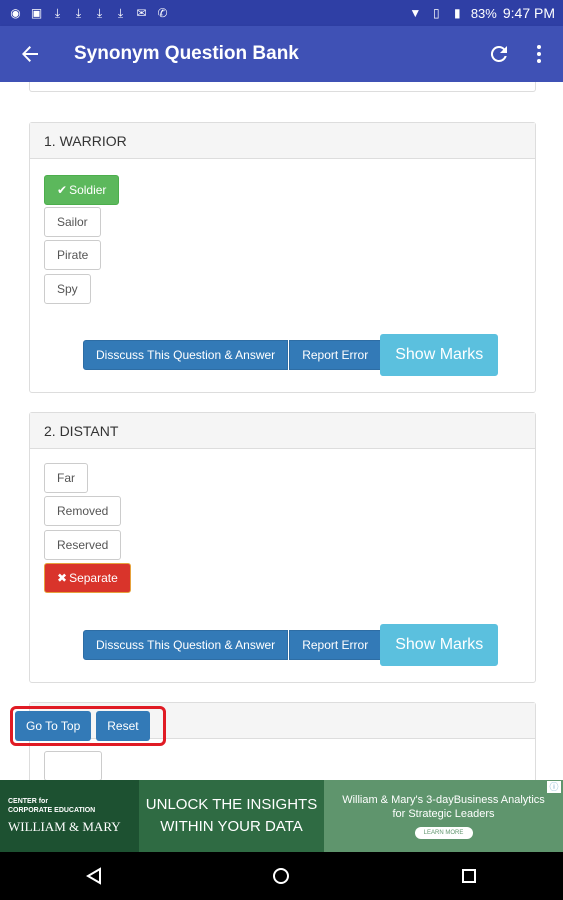 The image size is (563, 900). Describe the element at coordinates (28, 801) in the screenshot. I see `ad-org-line: CENTER for` at that location.